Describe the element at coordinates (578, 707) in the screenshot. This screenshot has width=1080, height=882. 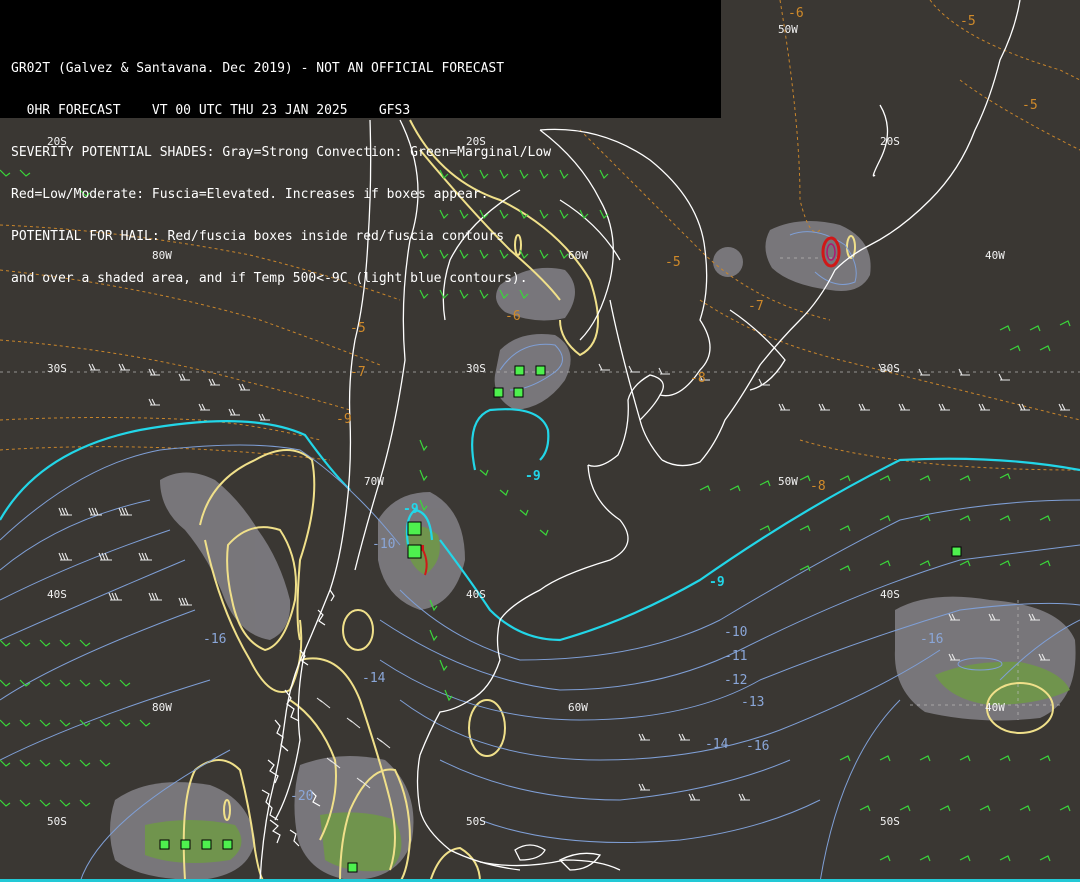
I see `lon-label: 60W` at that location.